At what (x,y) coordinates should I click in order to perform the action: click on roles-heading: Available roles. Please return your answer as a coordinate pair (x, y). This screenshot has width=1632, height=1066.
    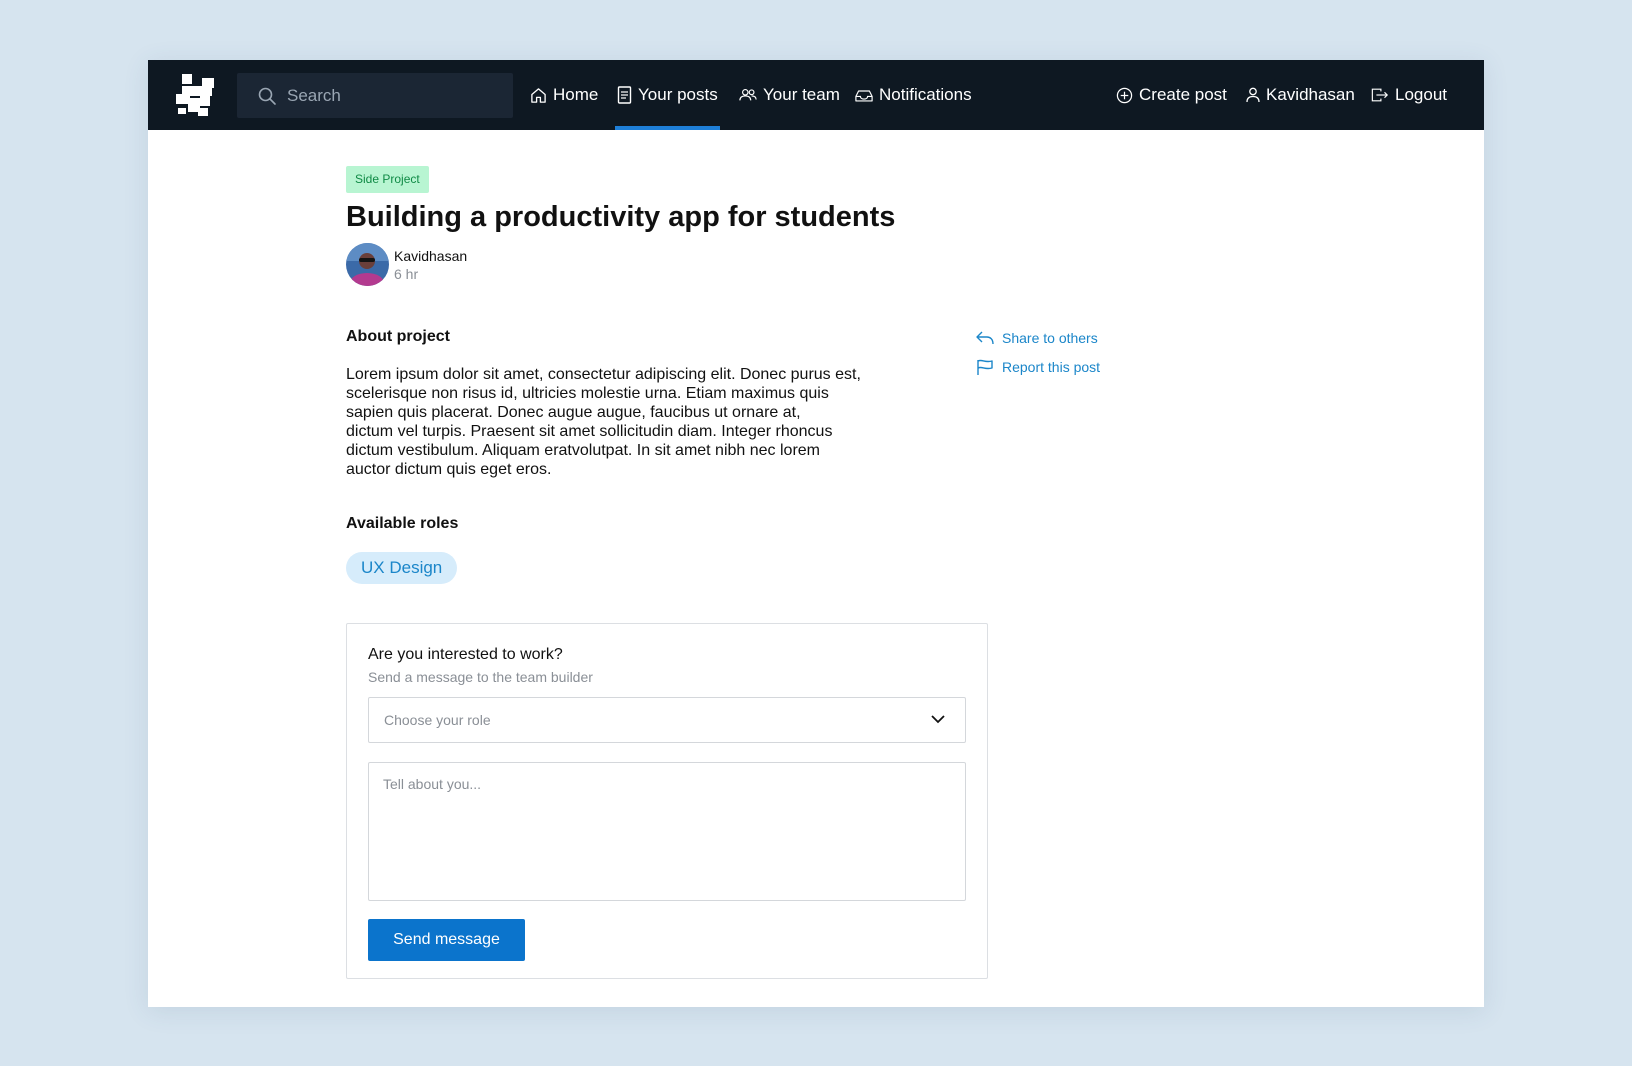
    Looking at the image, I should click on (402, 523).